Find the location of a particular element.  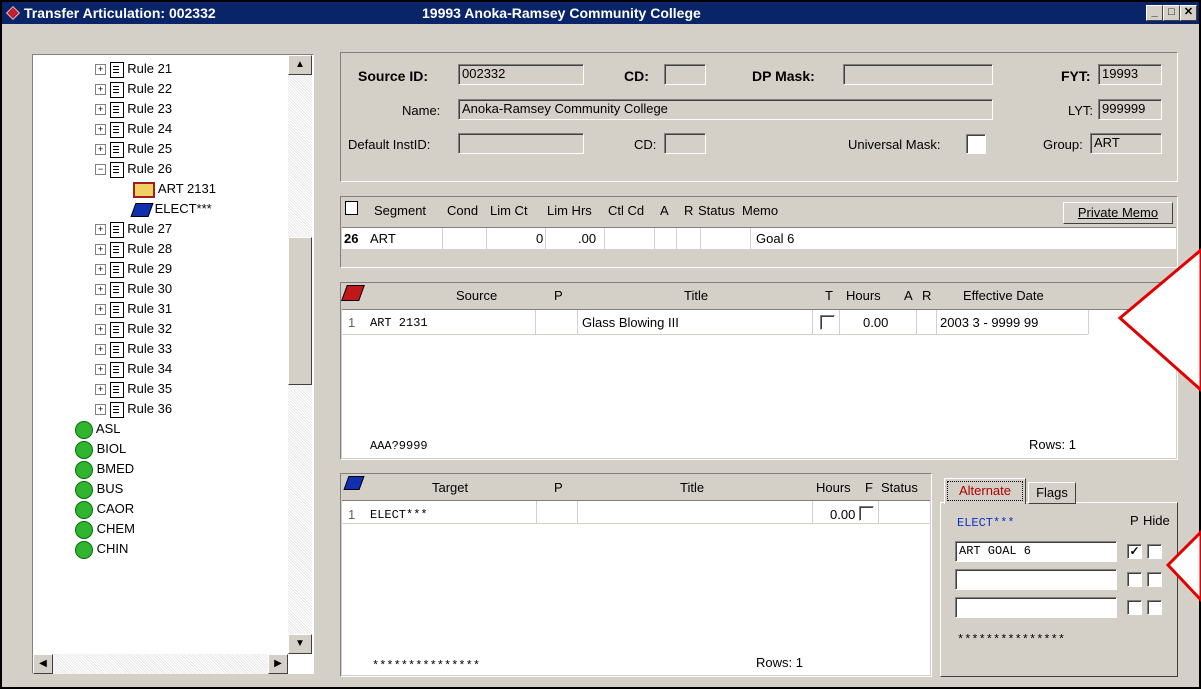

tree-child: ART 2131 is located at coordinates (174, 189).